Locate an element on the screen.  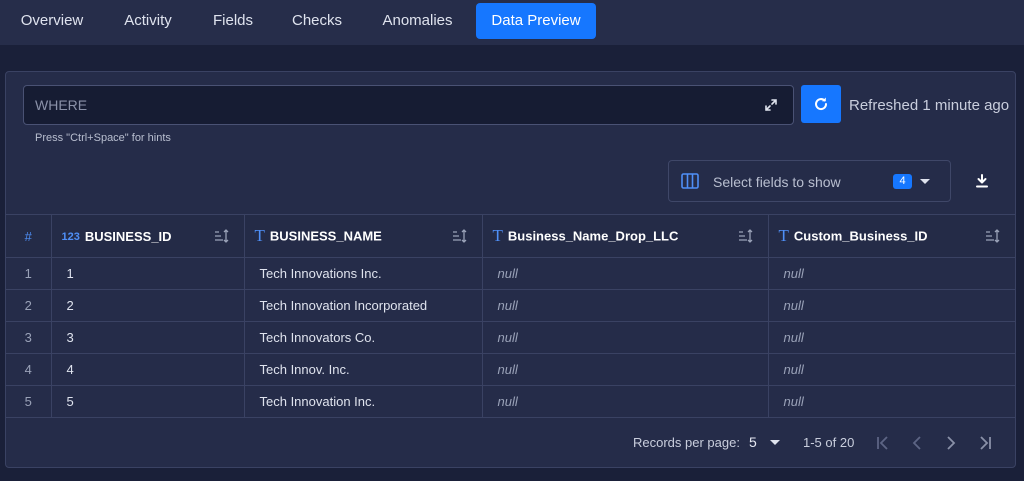
cell-business-id: 4 is located at coordinates (147, 369).